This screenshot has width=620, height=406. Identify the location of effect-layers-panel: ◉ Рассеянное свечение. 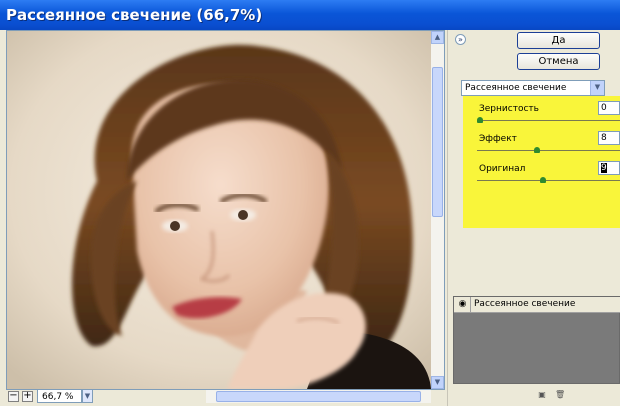
(536, 340).